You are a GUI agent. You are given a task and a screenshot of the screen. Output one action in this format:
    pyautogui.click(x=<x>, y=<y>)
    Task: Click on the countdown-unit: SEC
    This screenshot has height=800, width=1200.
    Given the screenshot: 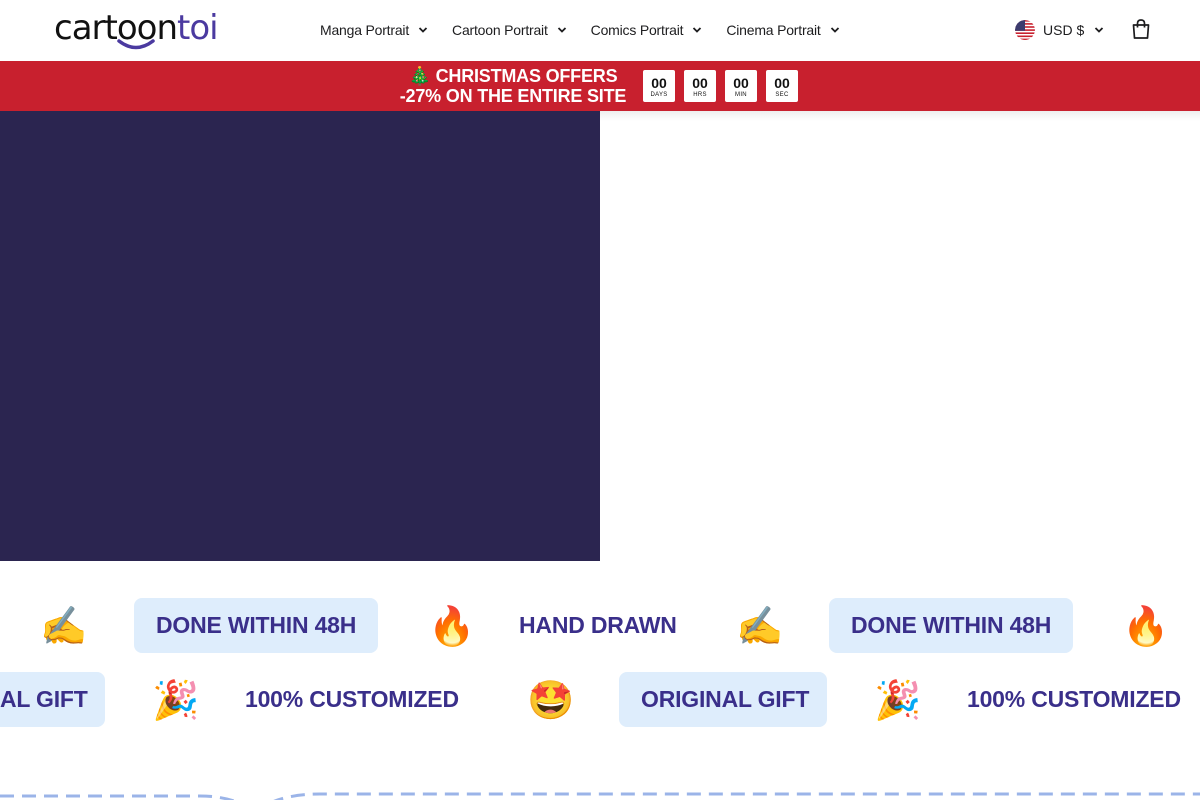 What is the action you would take?
    pyautogui.click(x=782, y=95)
    